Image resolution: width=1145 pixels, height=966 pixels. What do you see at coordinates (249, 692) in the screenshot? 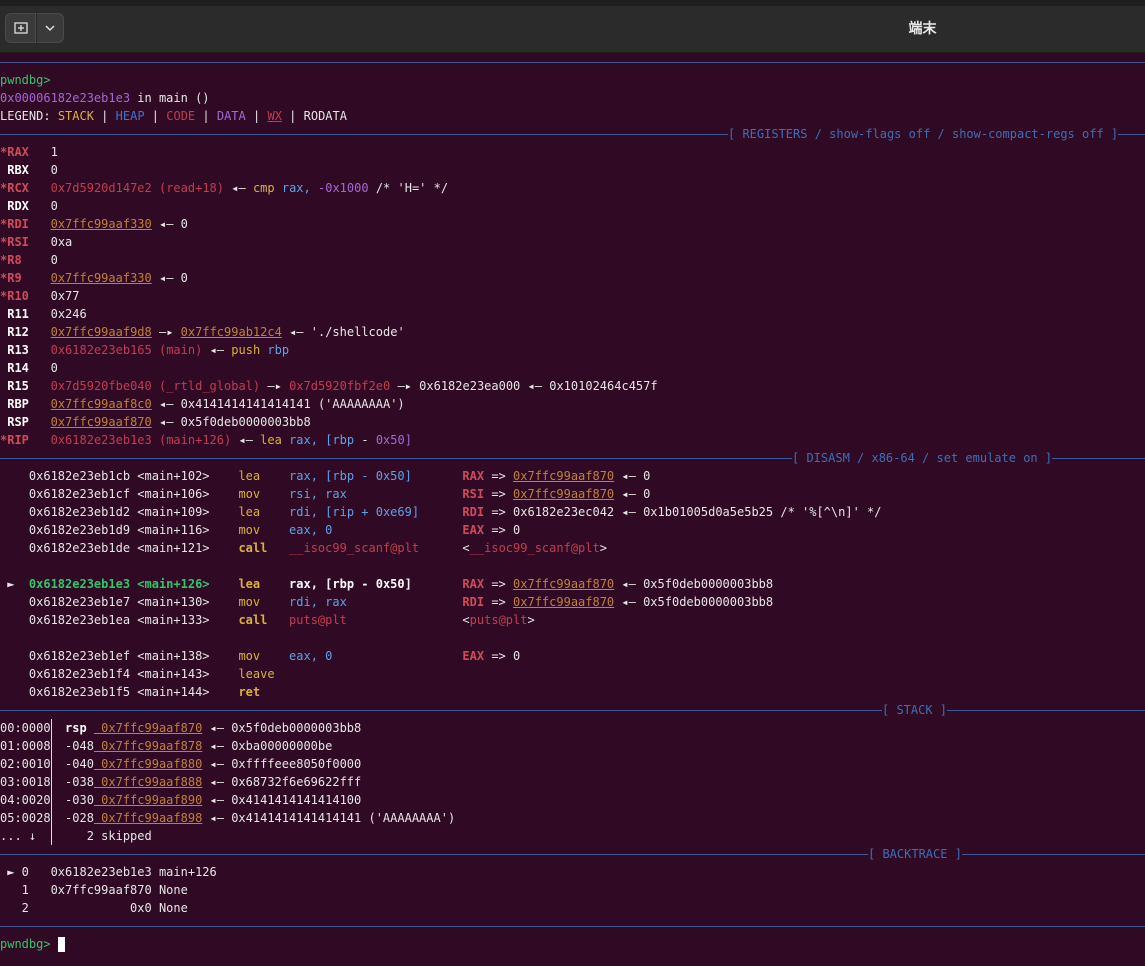
I see `disasm-opcode: ret` at bounding box center [249, 692].